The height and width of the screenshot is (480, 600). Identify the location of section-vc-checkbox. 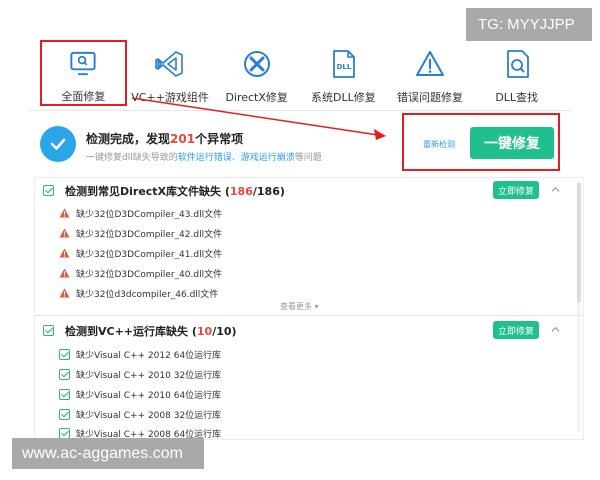
(48, 330).